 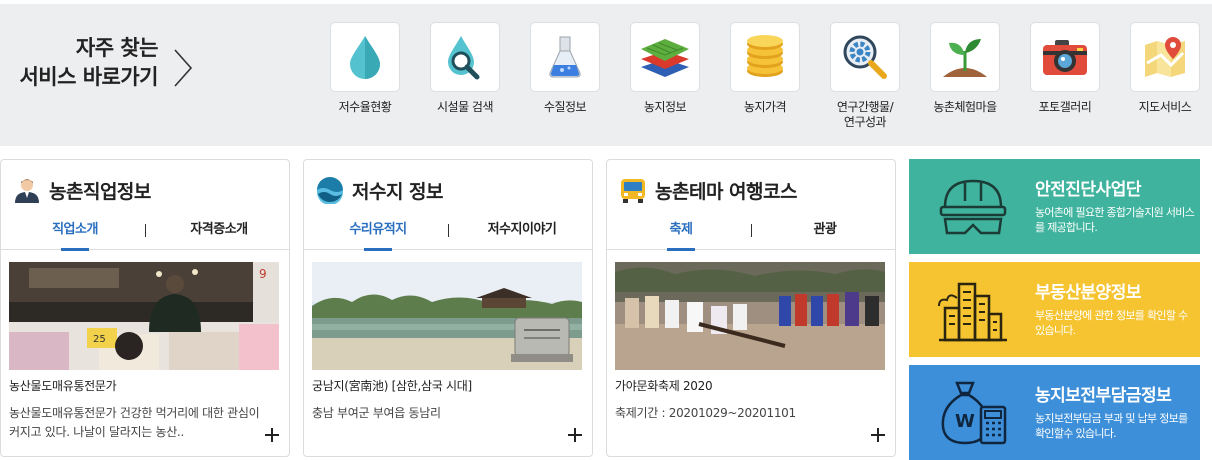 I want to click on svg-text: 25, so click(x=99, y=339).